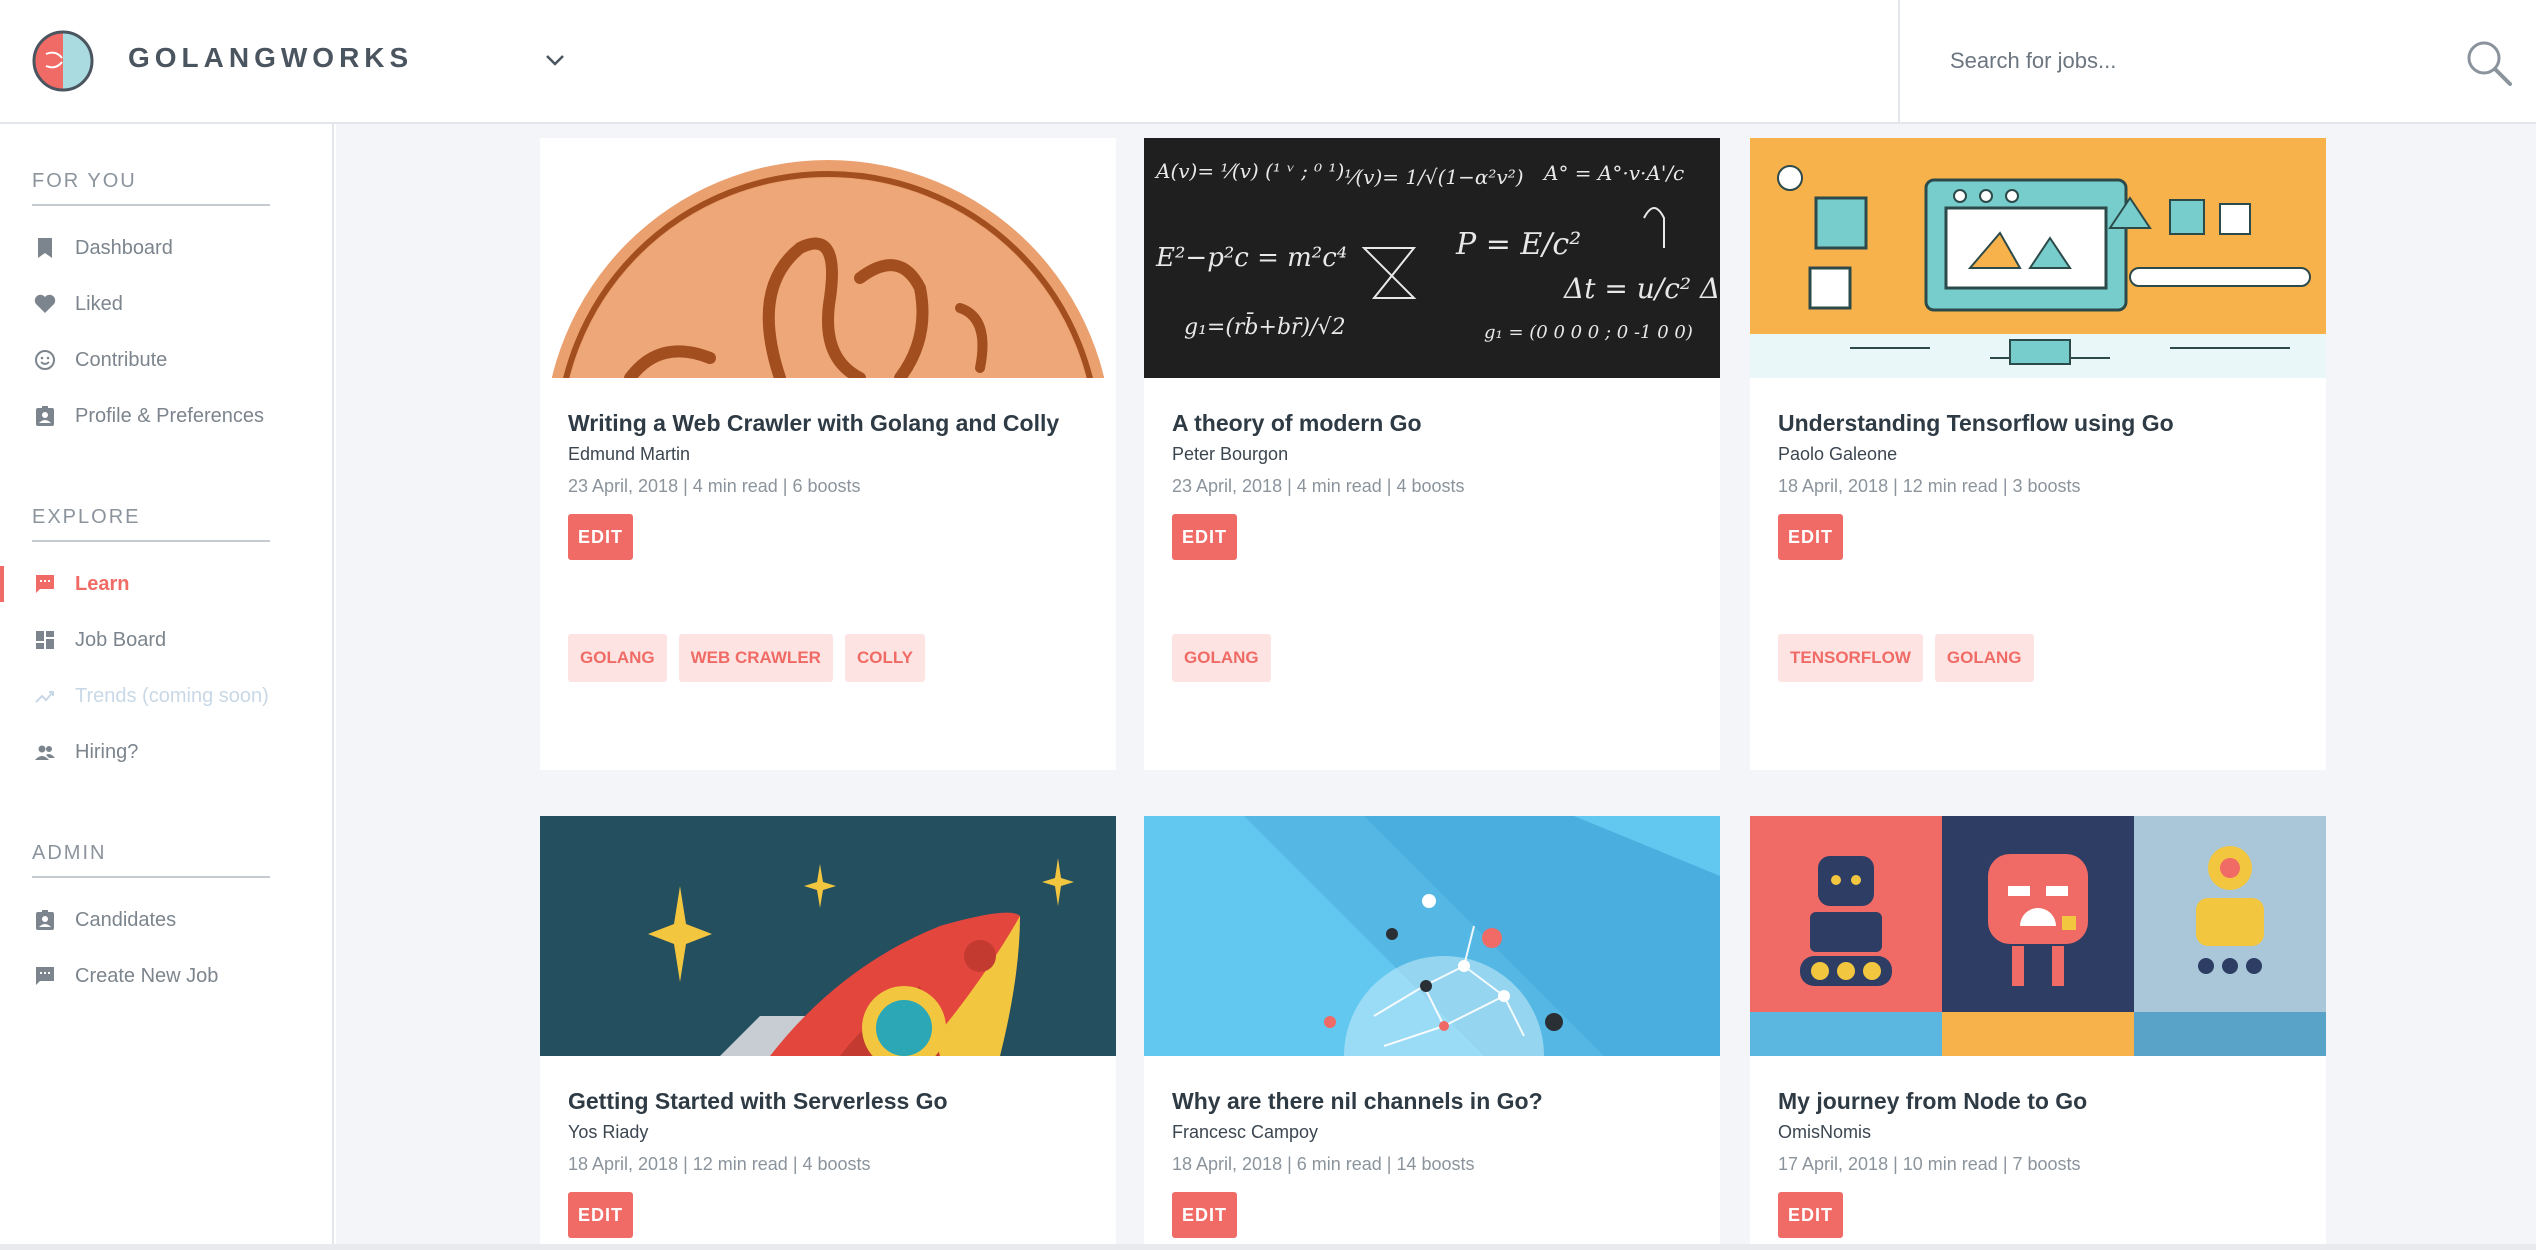  What do you see at coordinates (1318, 486) in the screenshot?
I see `article-meta: 23 April, 2018 | 4 min read | 4 boosts` at bounding box center [1318, 486].